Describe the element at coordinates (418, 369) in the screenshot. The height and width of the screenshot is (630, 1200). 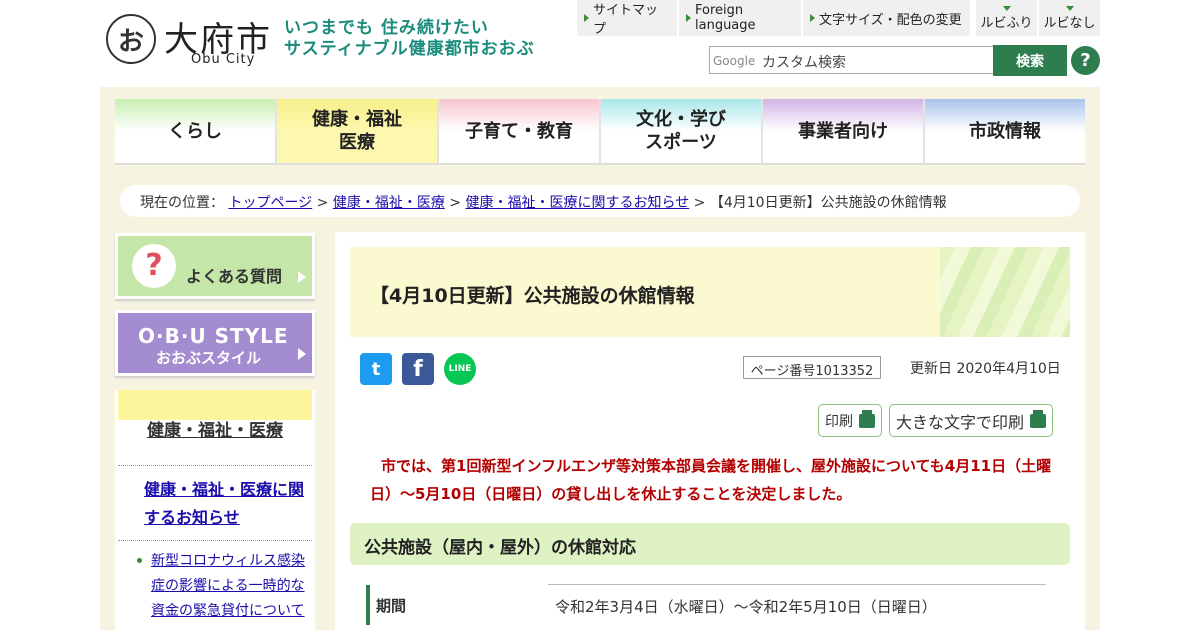
I see `facebook-share-icon: f` at that location.